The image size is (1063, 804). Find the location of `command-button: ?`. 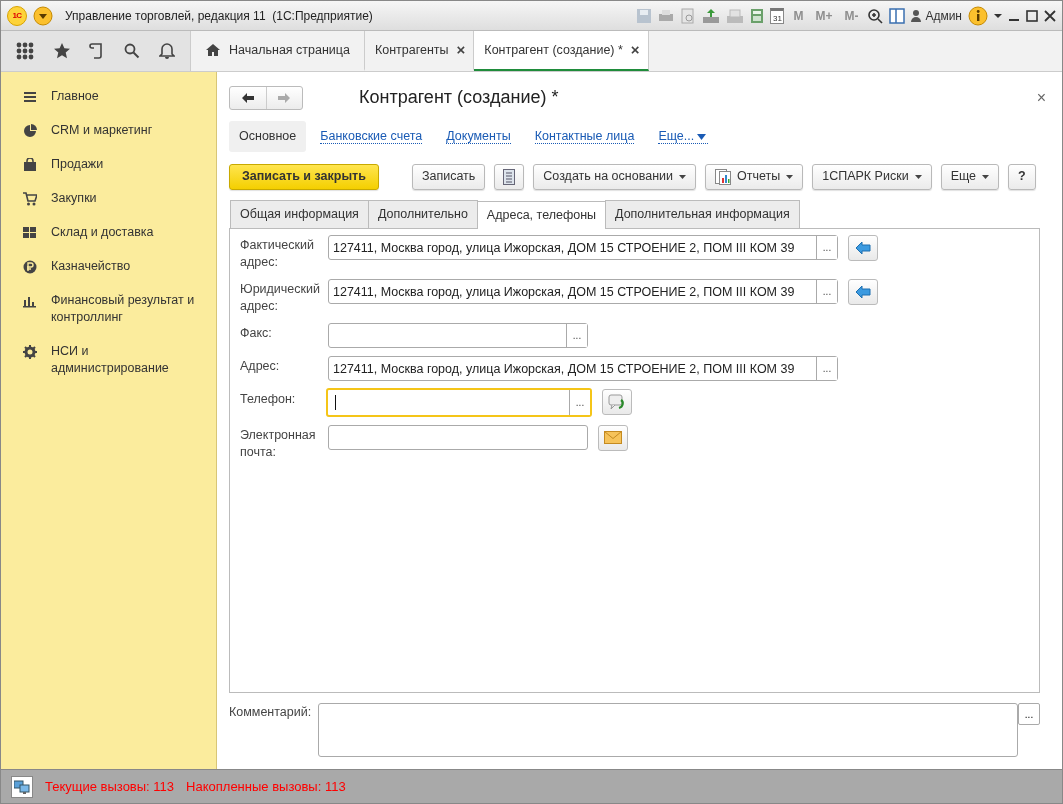

command-button: ? is located at coordinates (1022, 176).